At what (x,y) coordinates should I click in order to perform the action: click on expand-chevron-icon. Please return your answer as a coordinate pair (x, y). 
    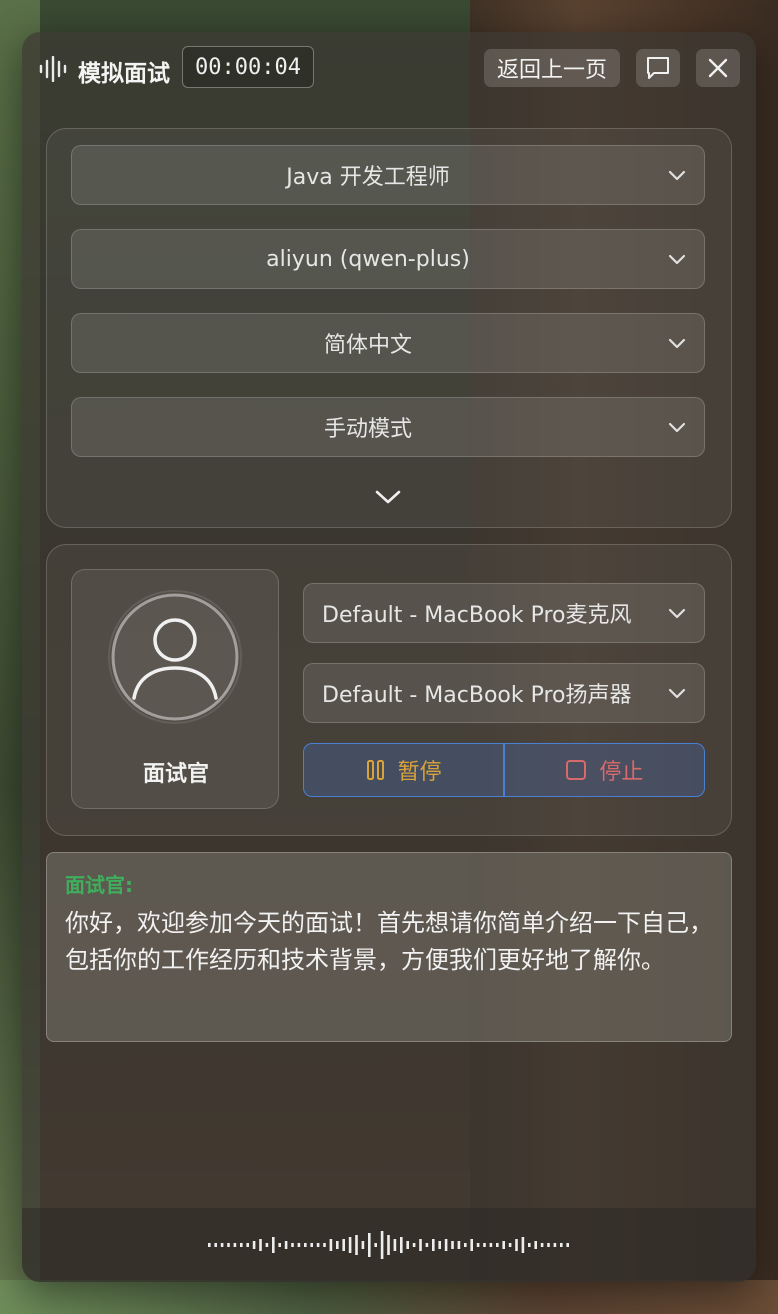
    Looking at the image, I should click on (388, 497).